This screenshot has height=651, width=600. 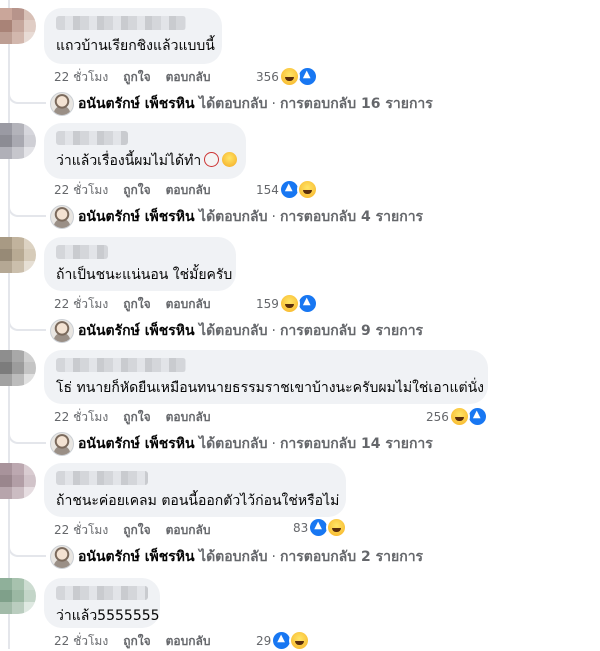 What do you see at coordinates (267, 303) in the screenshot?
I see `reaction-count: 159` at bounding box center [267, 303].